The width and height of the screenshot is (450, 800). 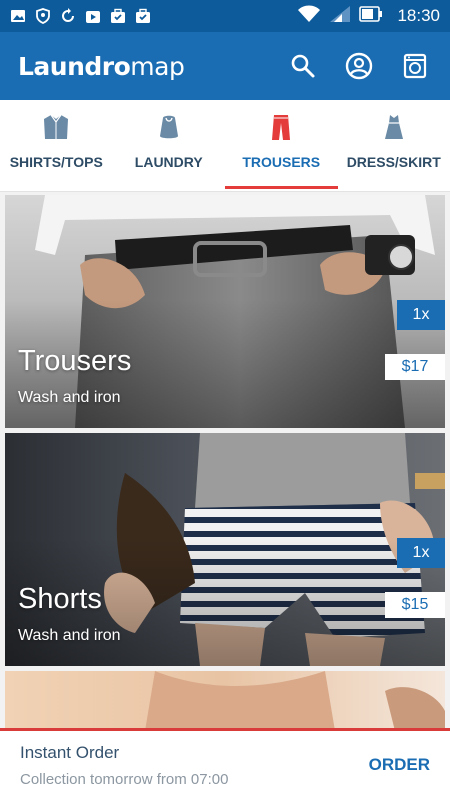 I want to click on search-icon, so click(x=303, y=66).